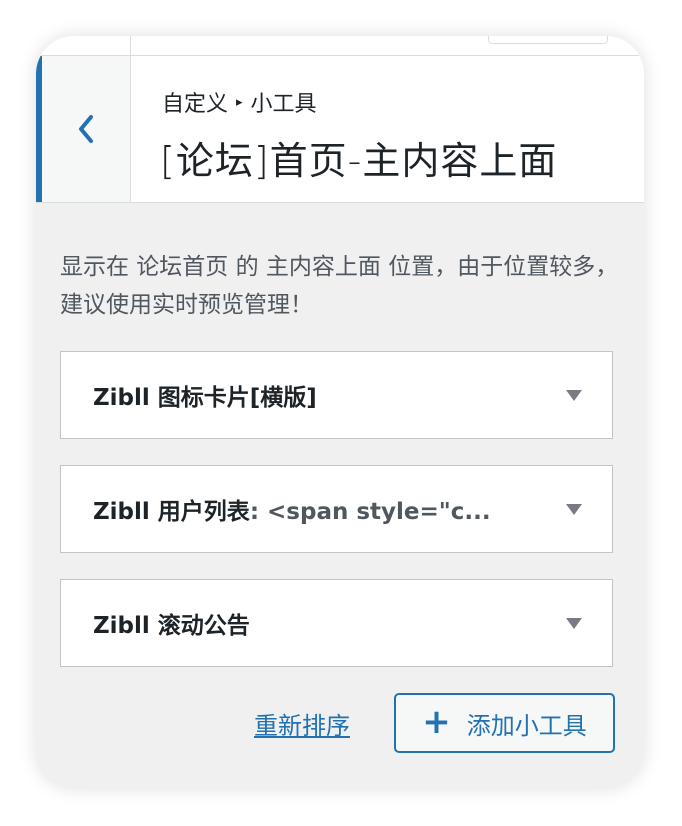 This screenshot has width=682, height=826. I want to click on top-strip, so click(340, 46).